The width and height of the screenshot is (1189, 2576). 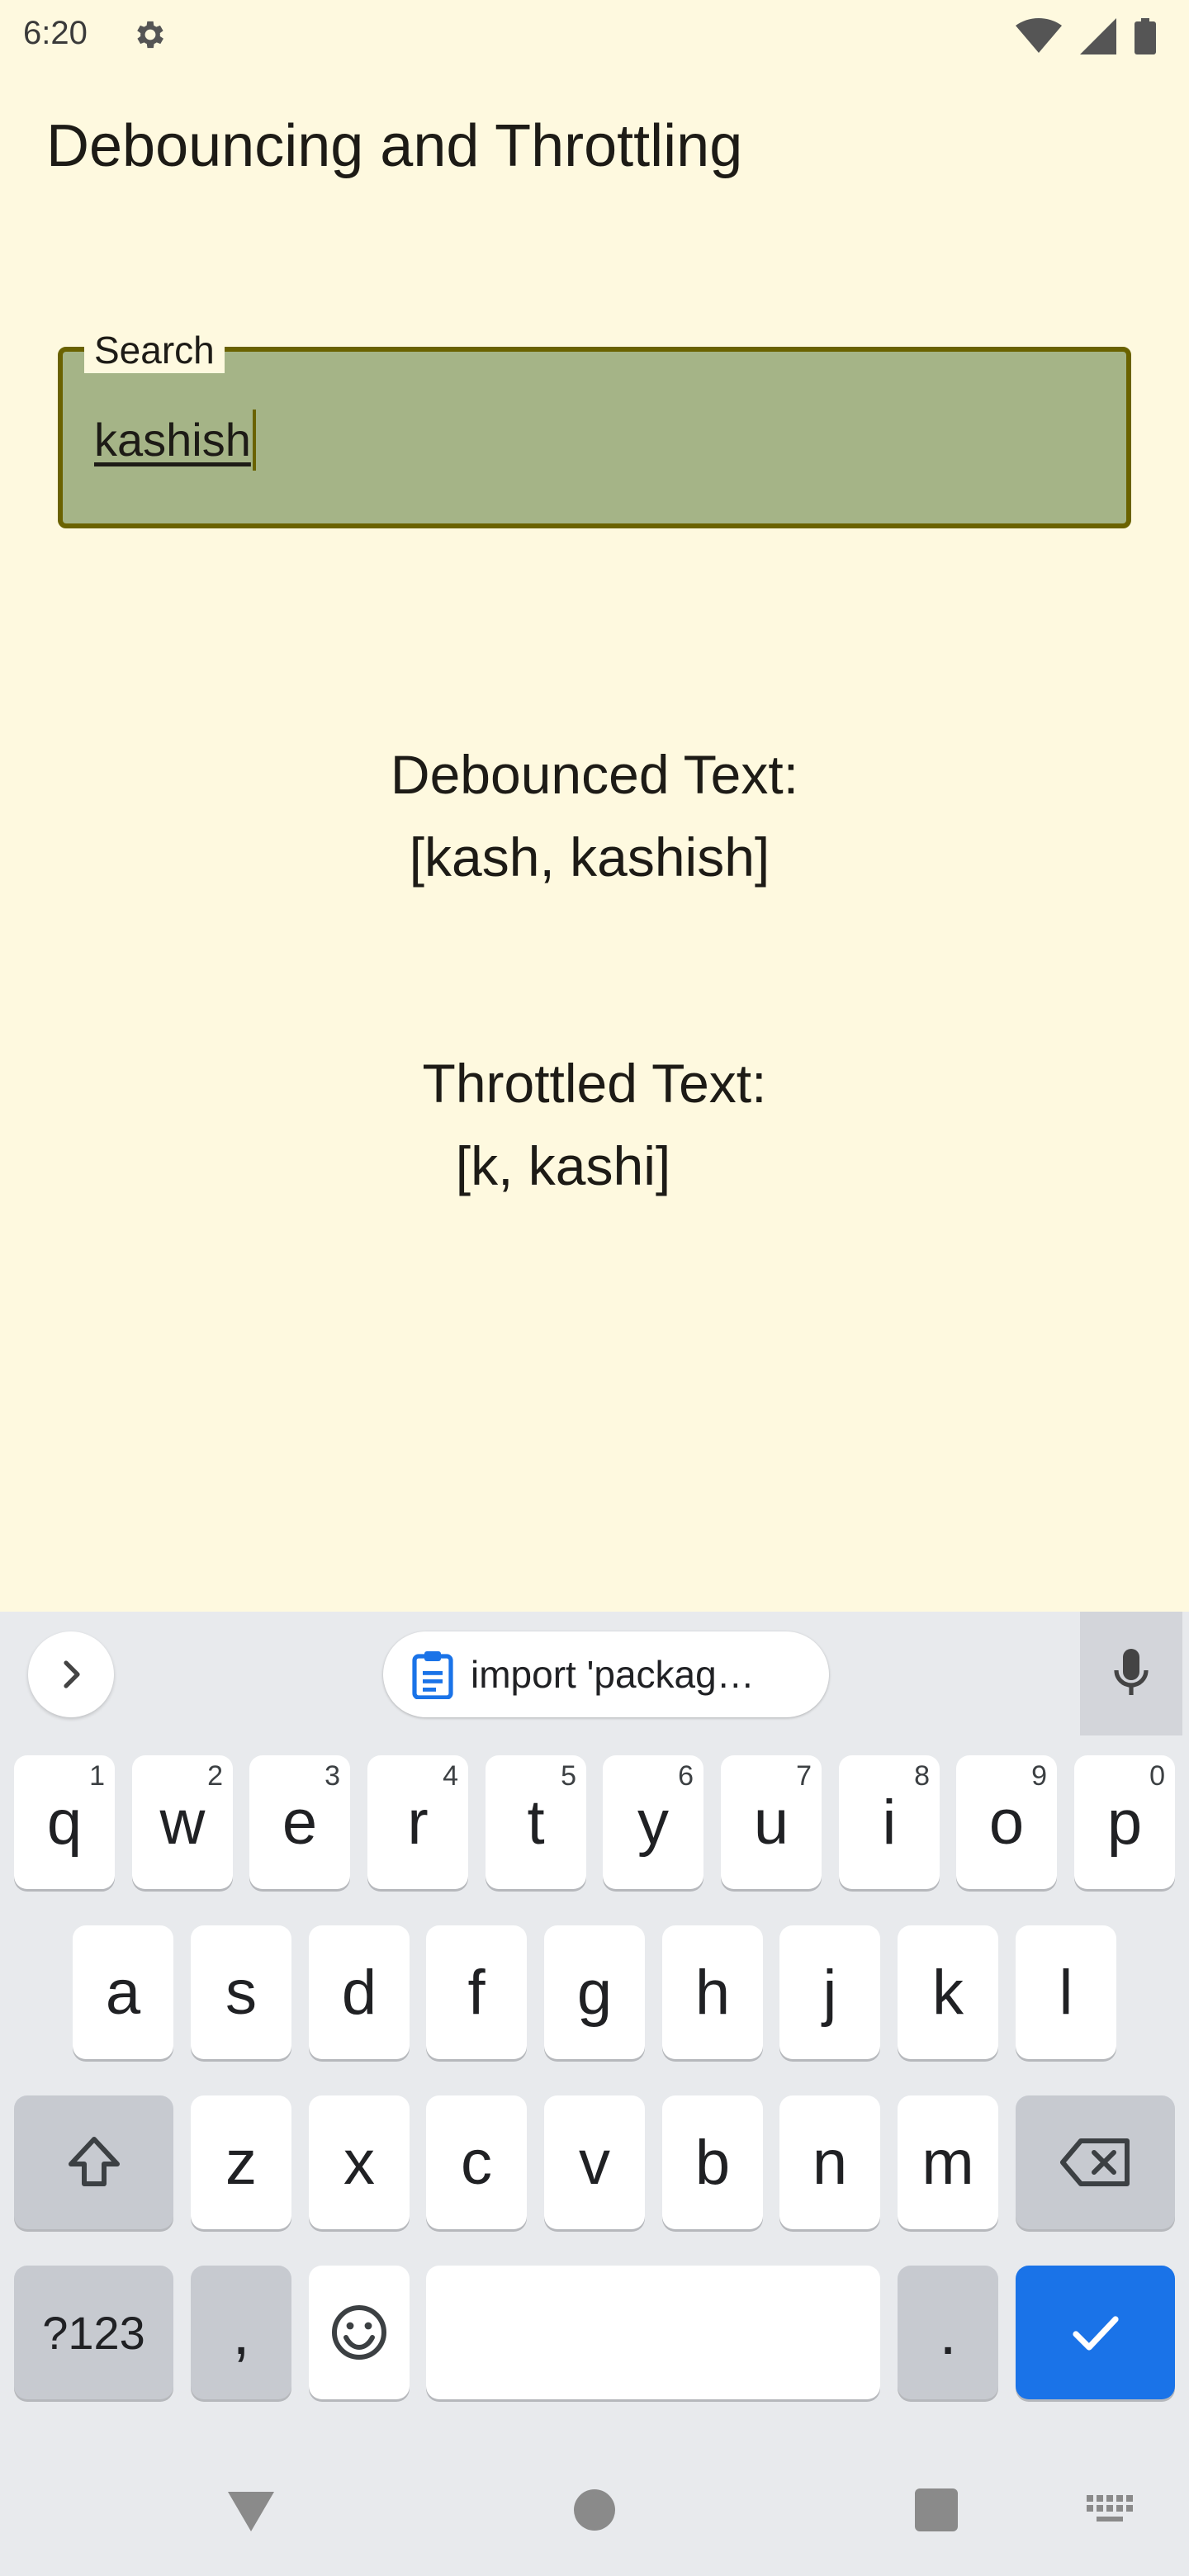 What do you see at coordinates (1039, 1776) in the screenshot?
I see `key-hint: 9` at bounding box center [1039, 1776].